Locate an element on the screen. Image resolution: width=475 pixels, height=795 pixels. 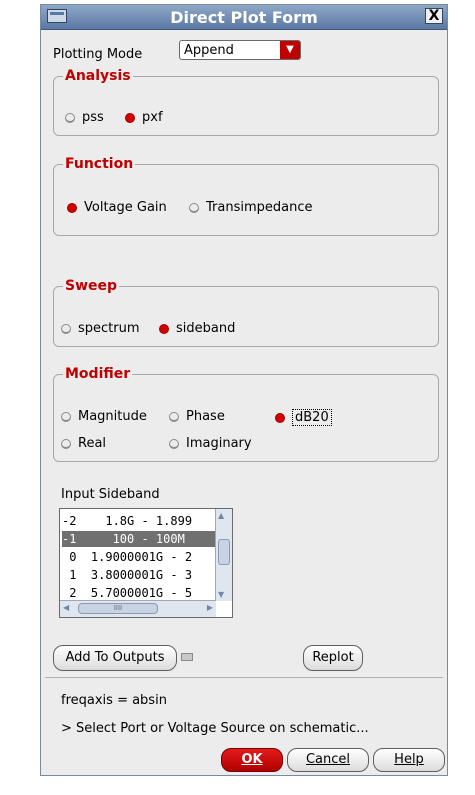
radio-pss-indicator is located at coordinates (70, 117).